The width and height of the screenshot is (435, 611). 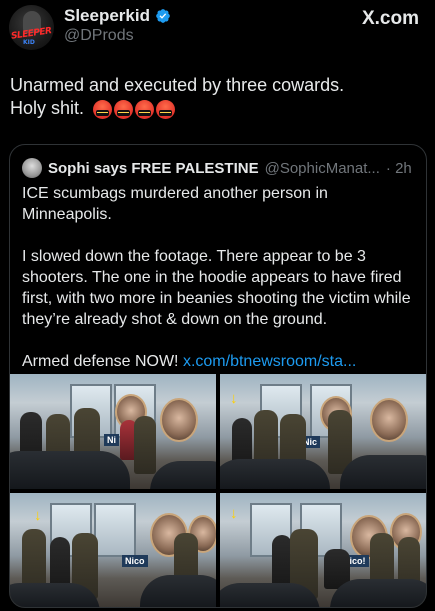 What do you see at coordinates (323, 431) in the screenshot?
I see `media-image-2: Nic ↓` at bounding box center [323, 431].